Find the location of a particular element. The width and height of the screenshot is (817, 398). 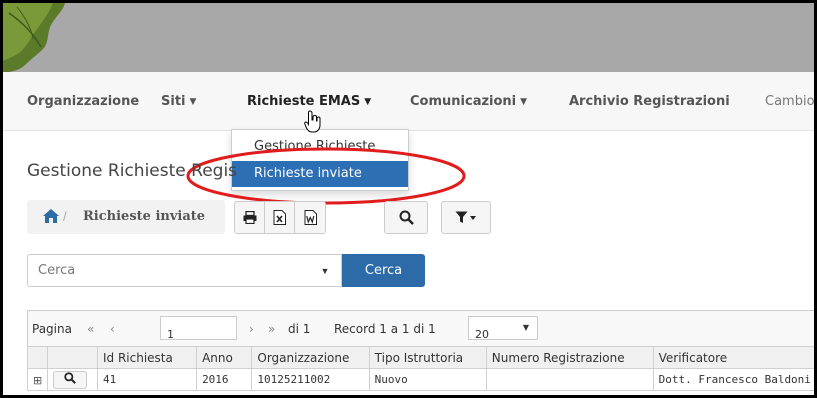

nav-label: Organizzazione is located at coordinates (83, 101).